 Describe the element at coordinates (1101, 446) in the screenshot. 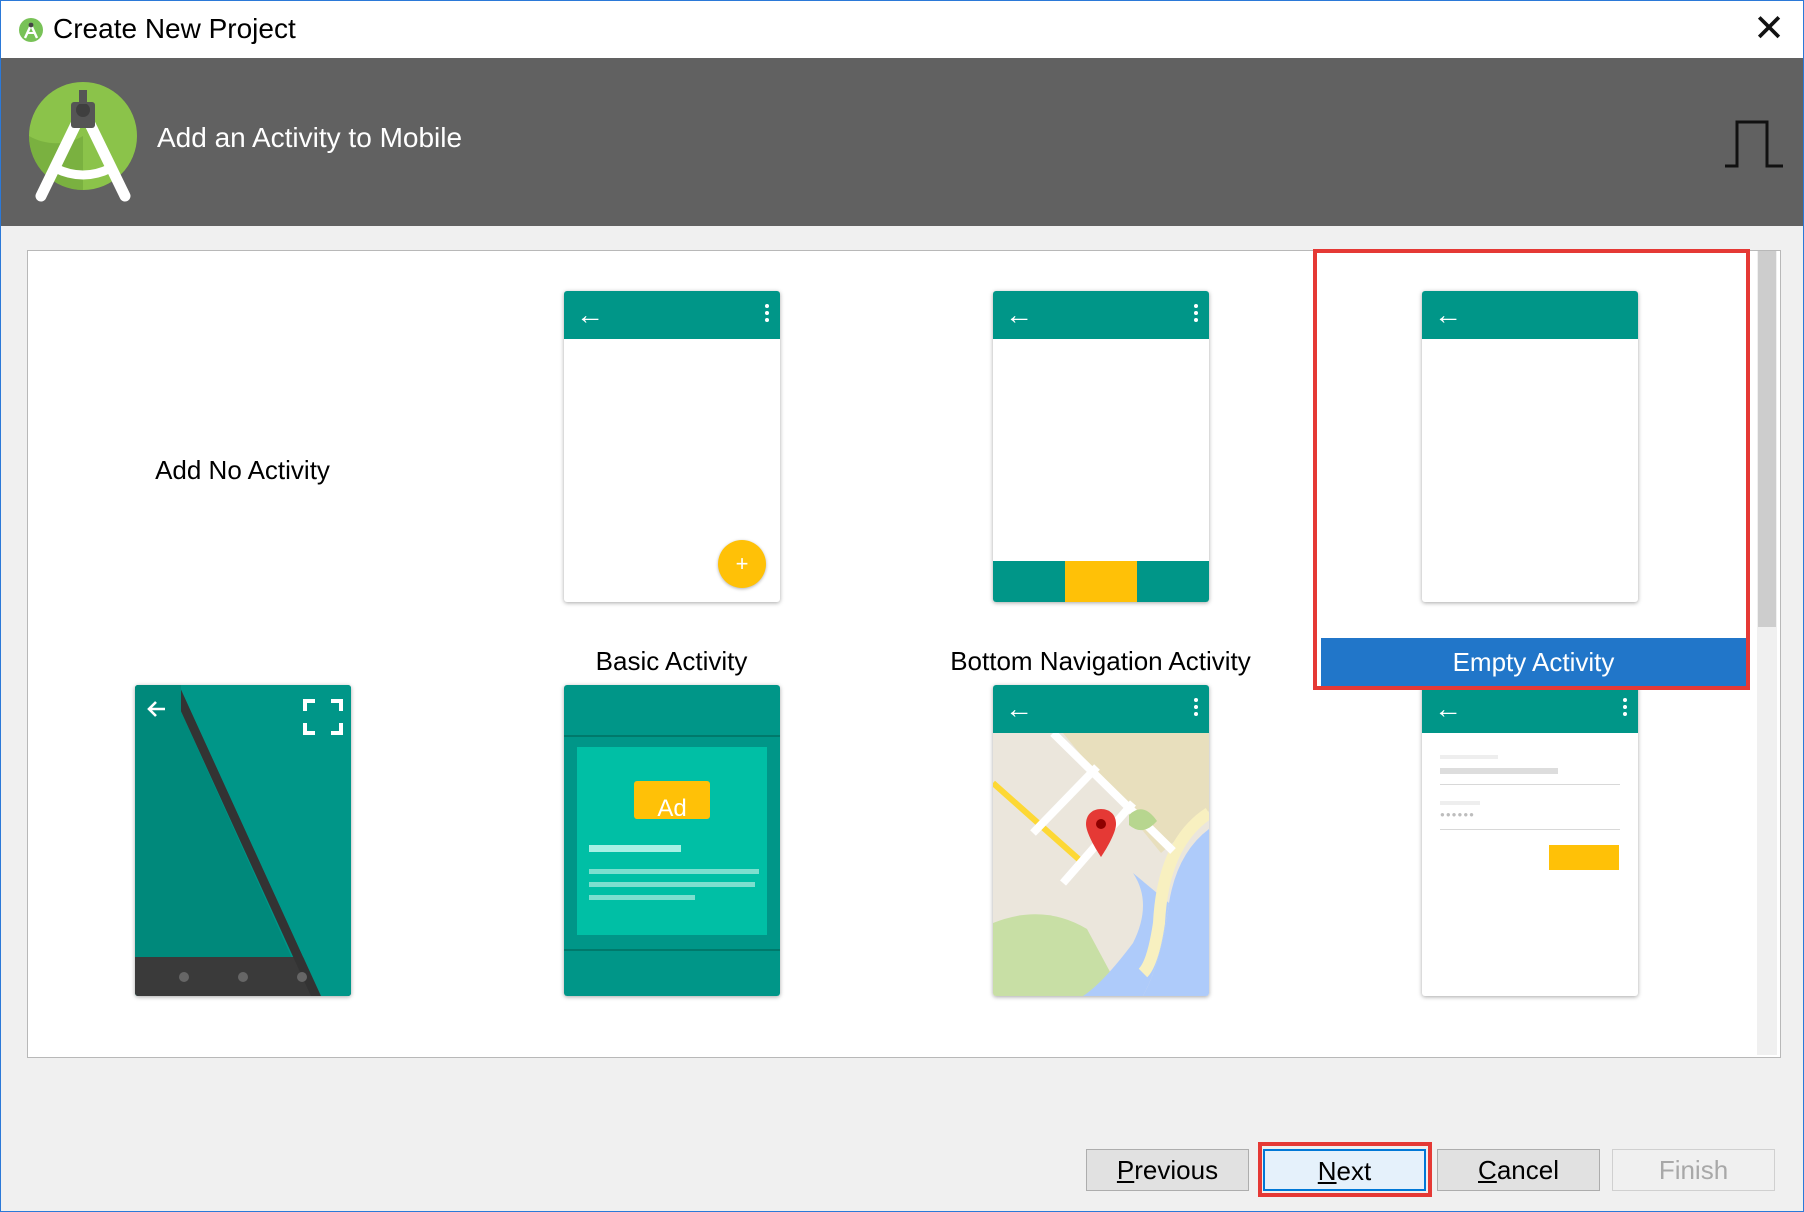

I see `bottom-navigation-preview: ←` at that location.